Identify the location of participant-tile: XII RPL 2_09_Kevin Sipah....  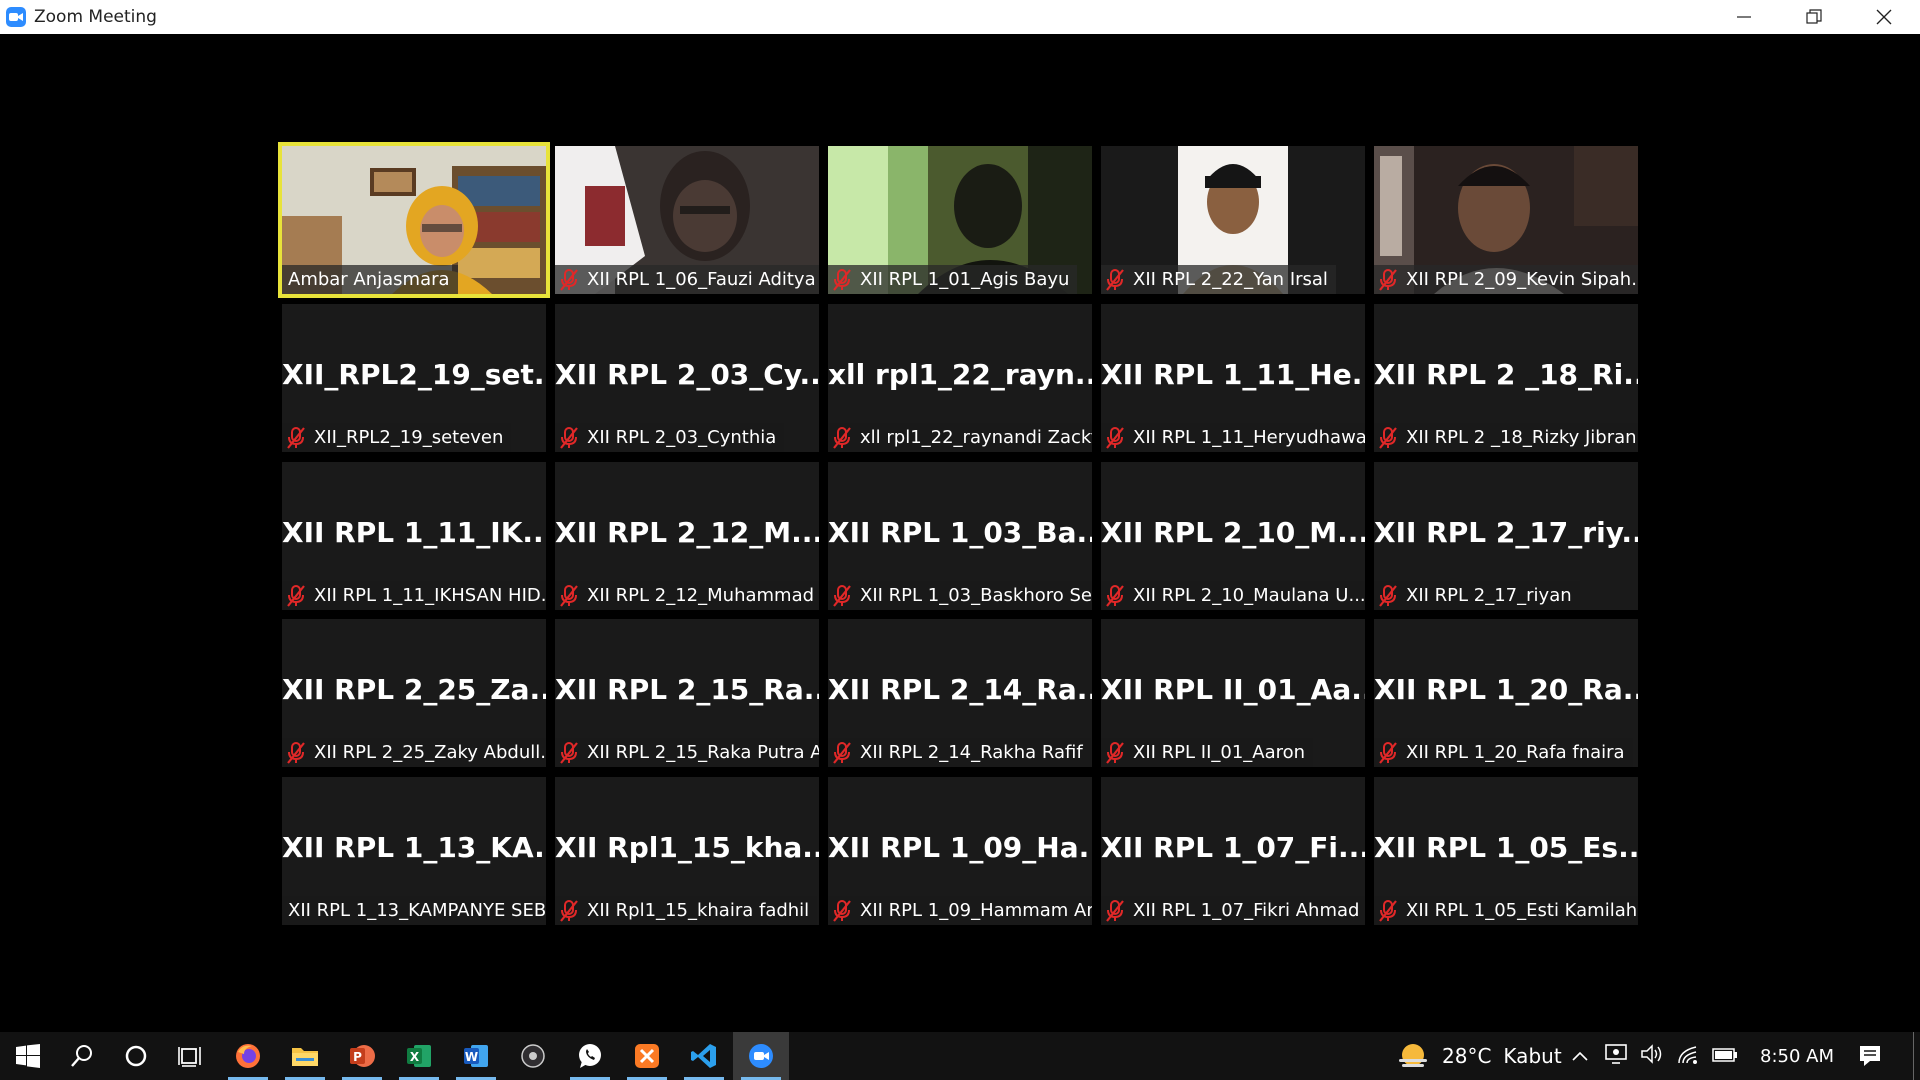
(1506, 220).